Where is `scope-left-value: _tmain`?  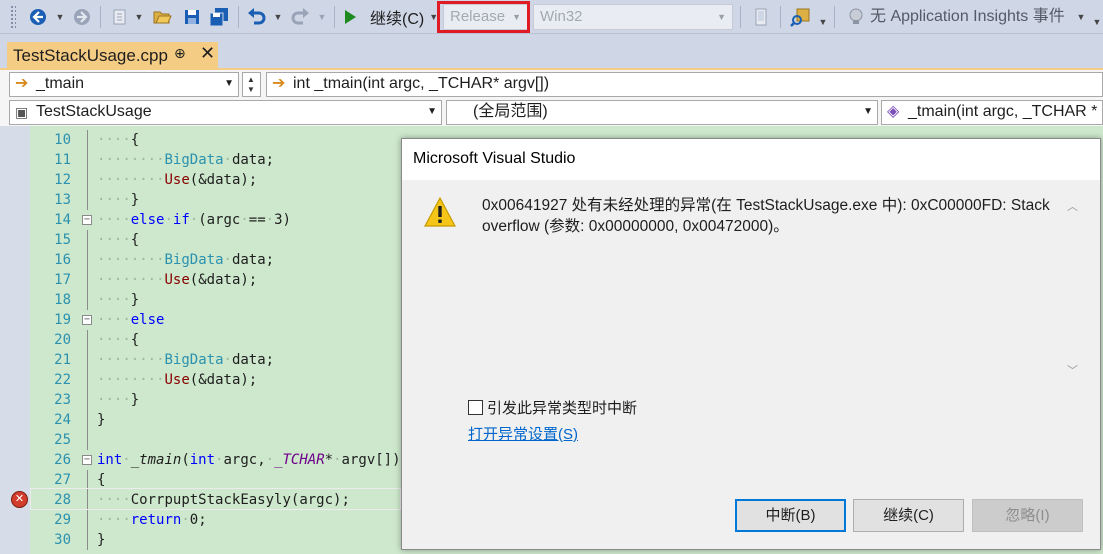
scope-left-value: _tmain is located at coordinates (60, 83).